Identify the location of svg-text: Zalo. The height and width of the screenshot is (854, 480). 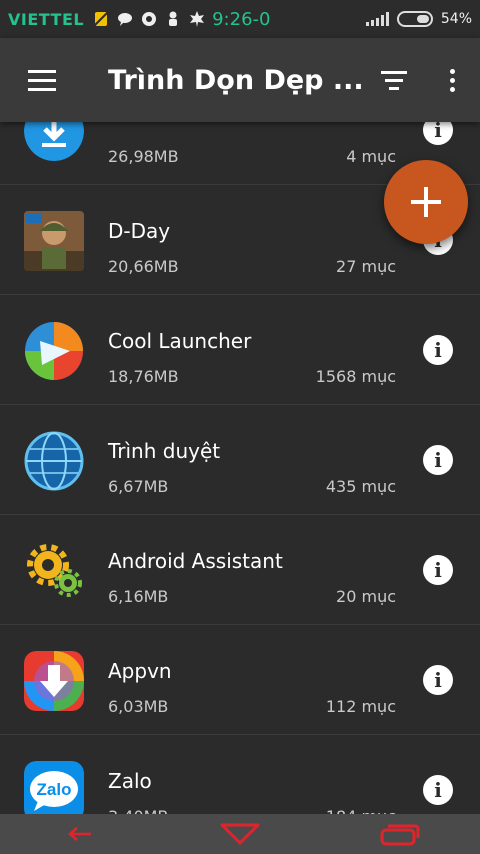
(54, 789).